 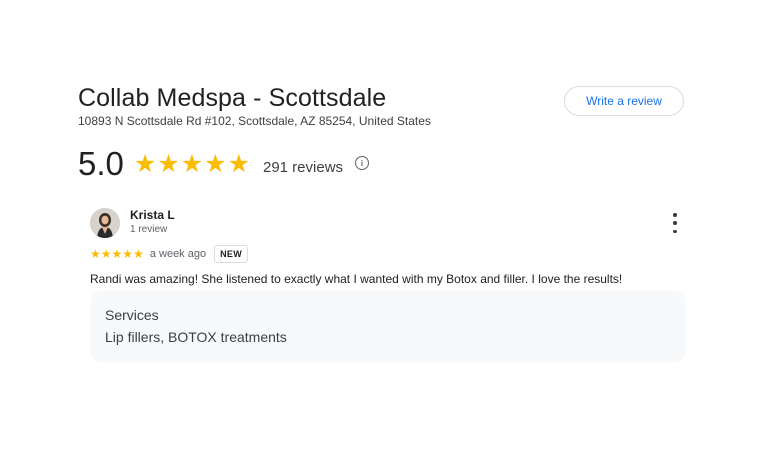 What do you see at coordinates (132, 315) in the screenshot?
I see `services-label: Services` at bounding box center [132, 315].